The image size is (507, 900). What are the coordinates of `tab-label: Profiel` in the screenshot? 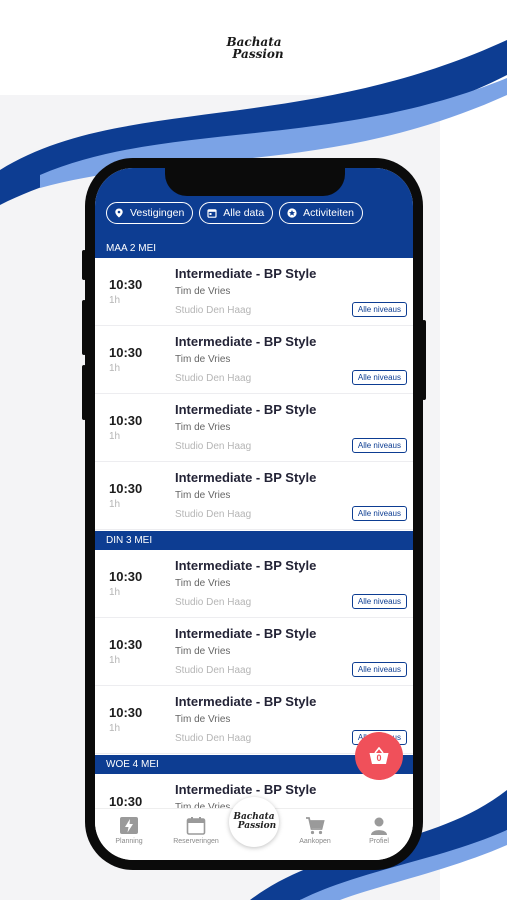 It's located at (379, 841).